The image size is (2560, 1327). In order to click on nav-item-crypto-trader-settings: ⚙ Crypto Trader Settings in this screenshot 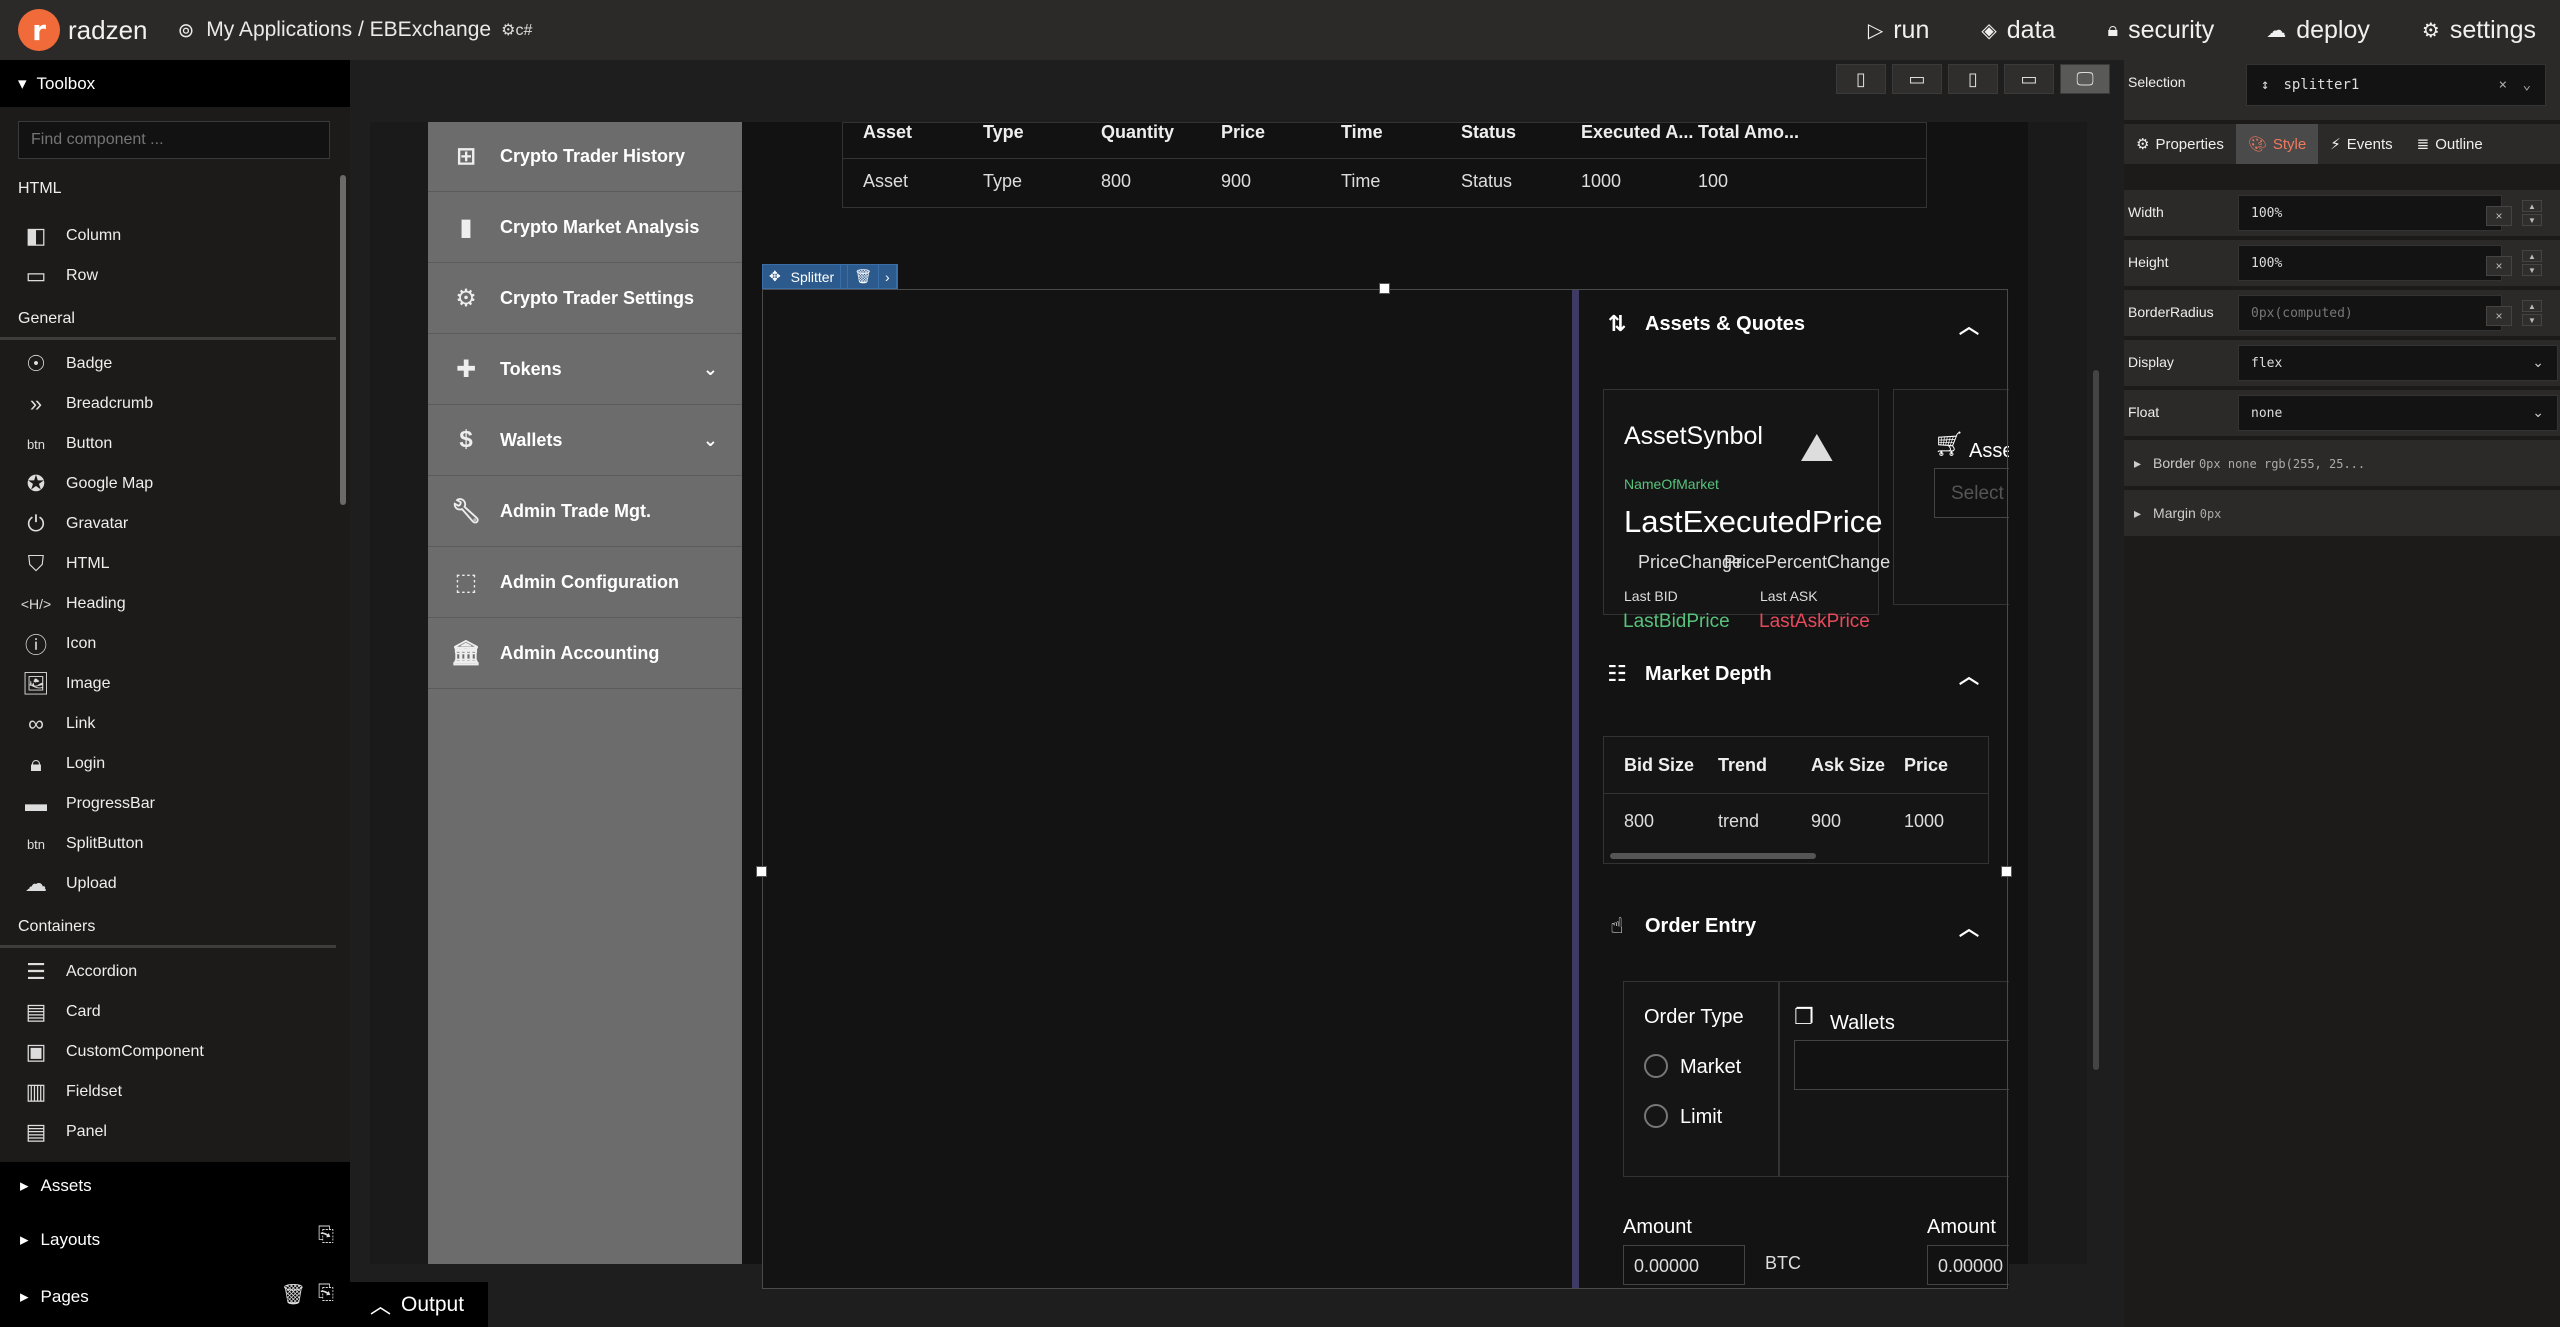, I will do `click(585, 298)`.